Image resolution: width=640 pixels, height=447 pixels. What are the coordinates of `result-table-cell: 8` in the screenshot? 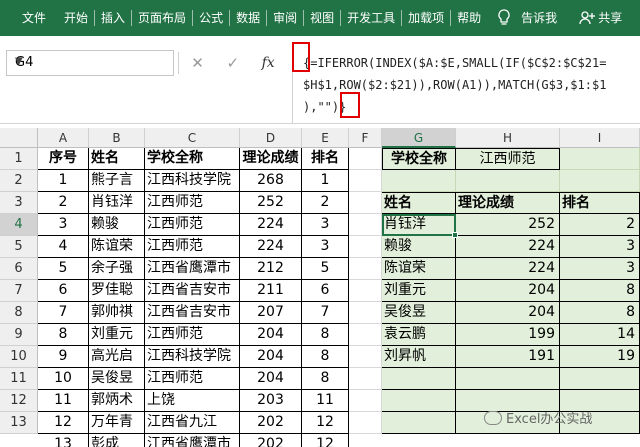 It's located at (600, 313).